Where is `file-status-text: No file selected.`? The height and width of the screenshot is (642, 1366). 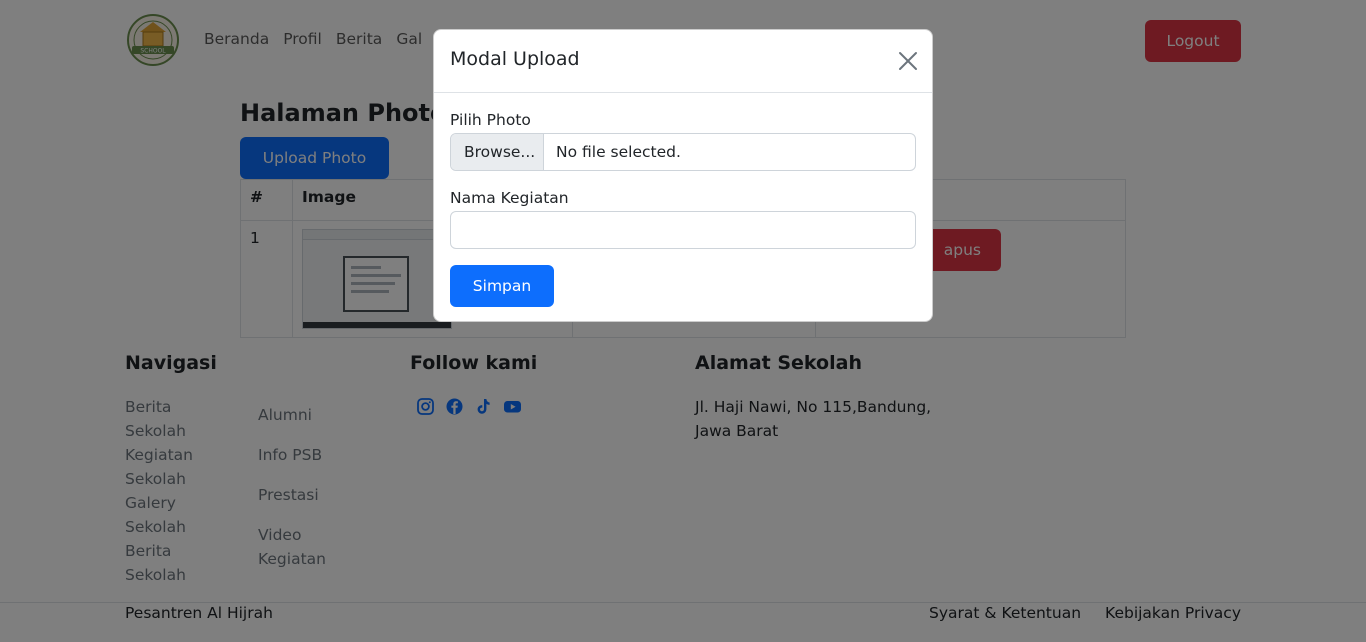 file-status-text: No file selected. is located at coordinates (618, 152).